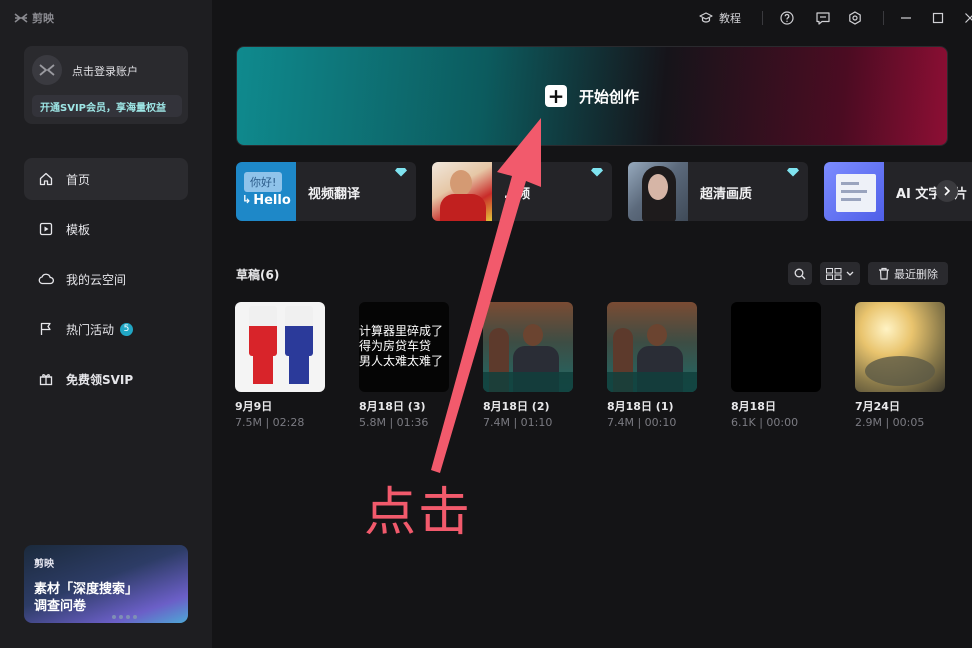 The image size is (972, 648). I want to click on tool-card-2: …频, so click(522, 191).